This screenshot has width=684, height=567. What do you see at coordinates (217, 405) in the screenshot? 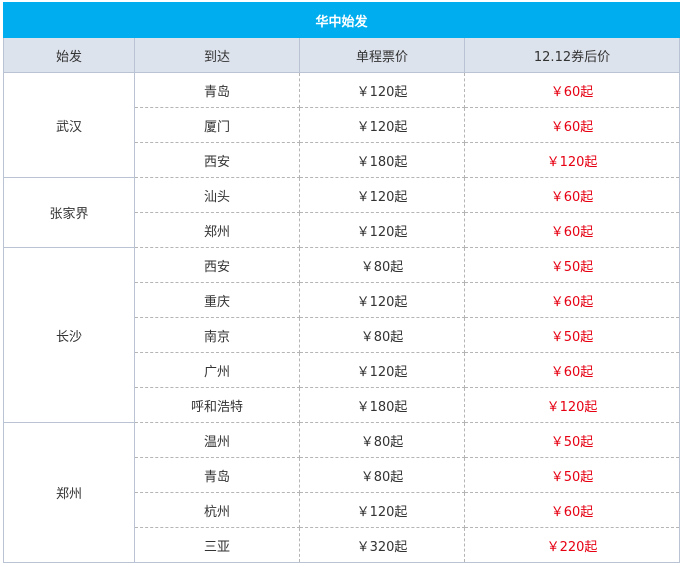
I see `destination-cell: 呼和浩特` at bounding box center [217, 405].